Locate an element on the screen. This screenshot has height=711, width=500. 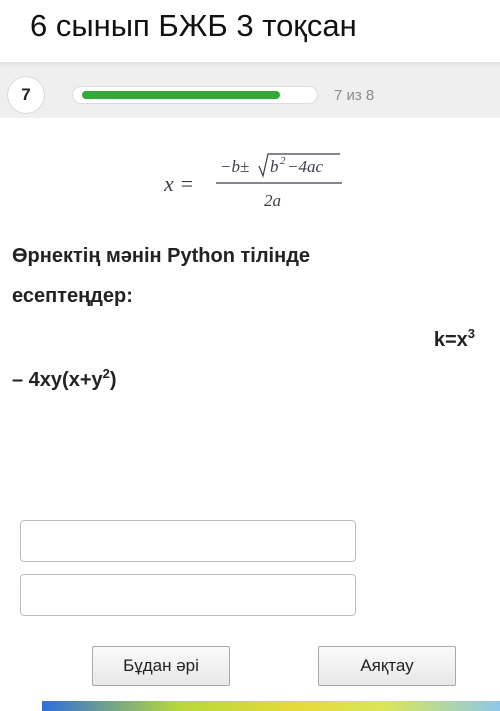
formula-sqrt-b: b is located at coordinates (274, 166).